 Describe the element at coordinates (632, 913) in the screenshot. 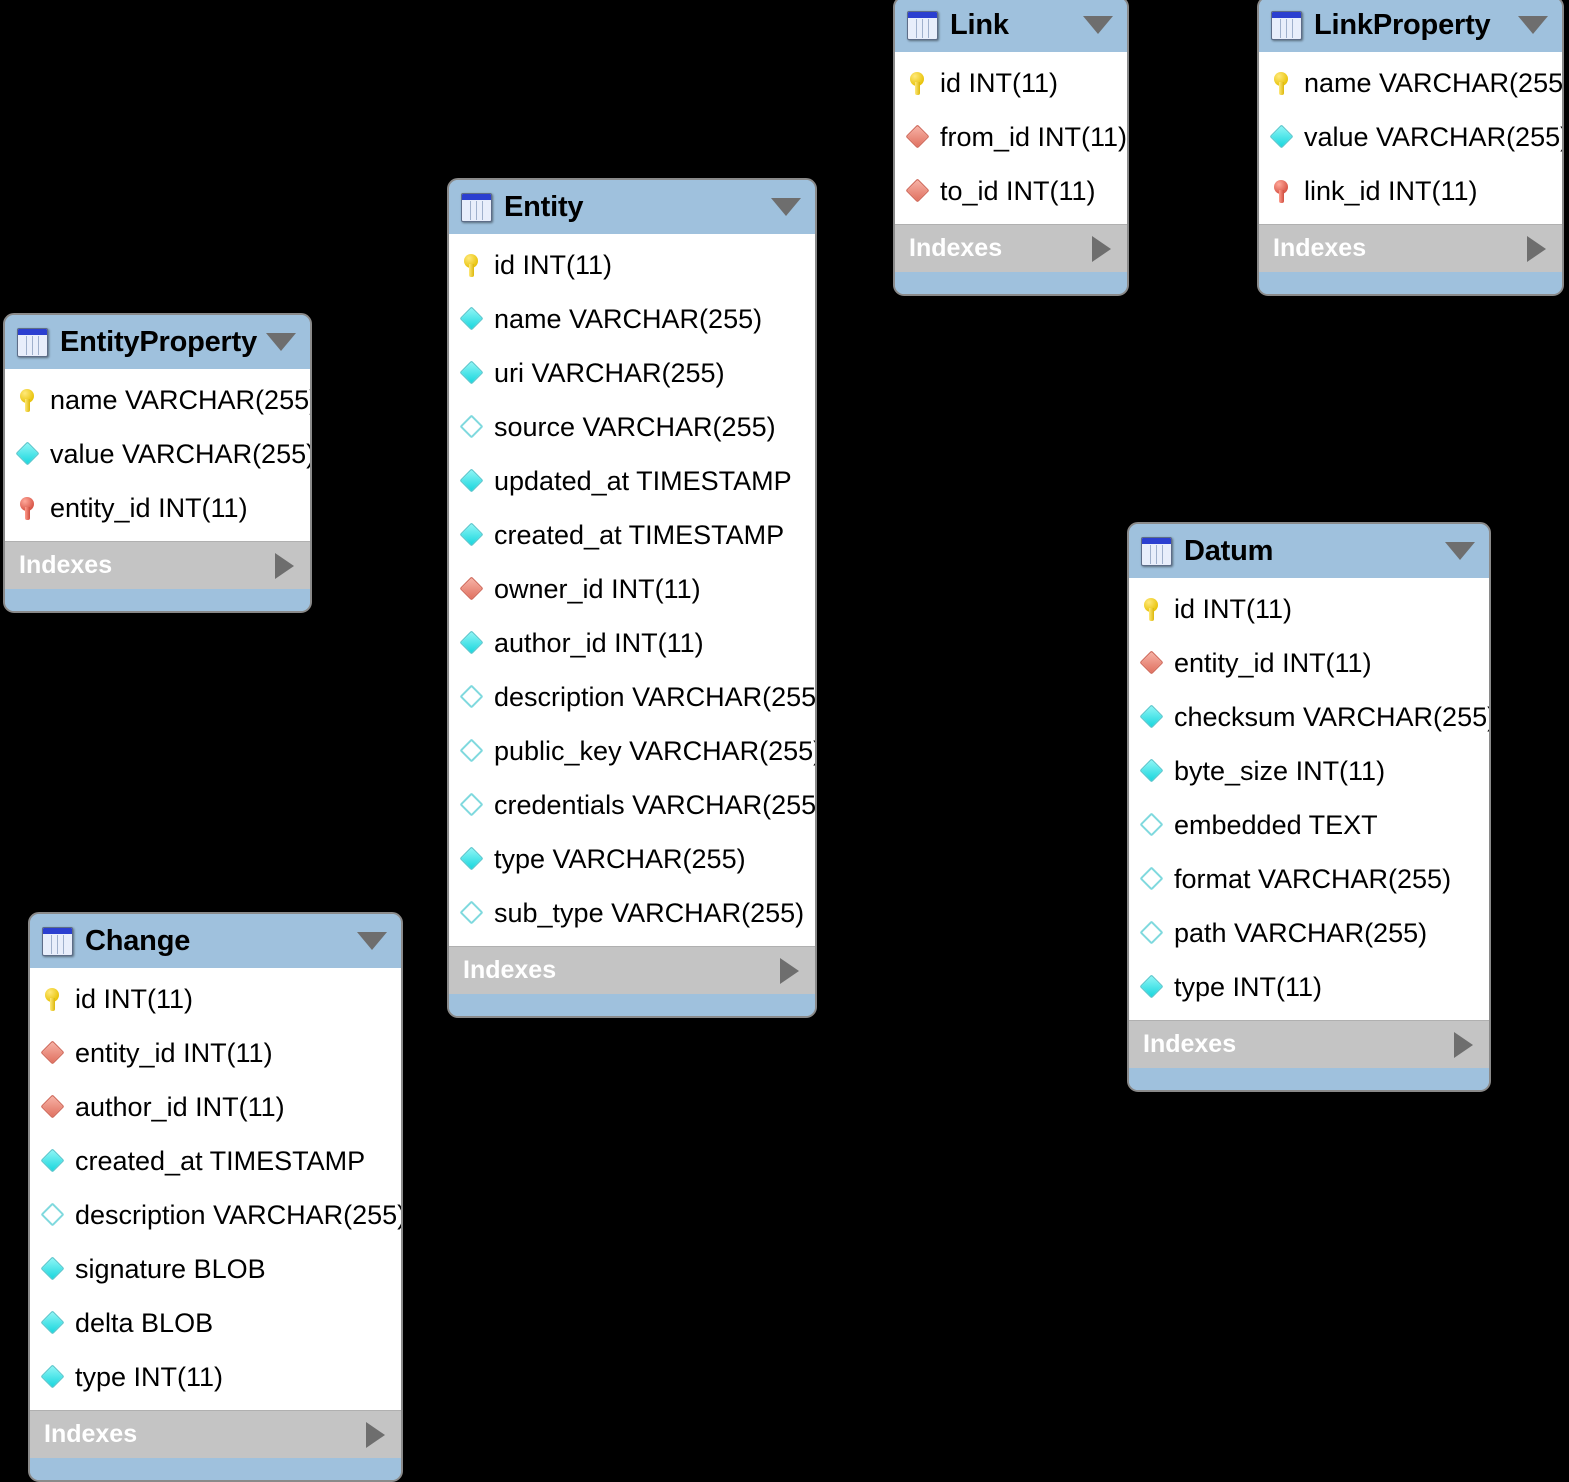

I see `column-row: sub_type VARCHAR(255)` at that location.